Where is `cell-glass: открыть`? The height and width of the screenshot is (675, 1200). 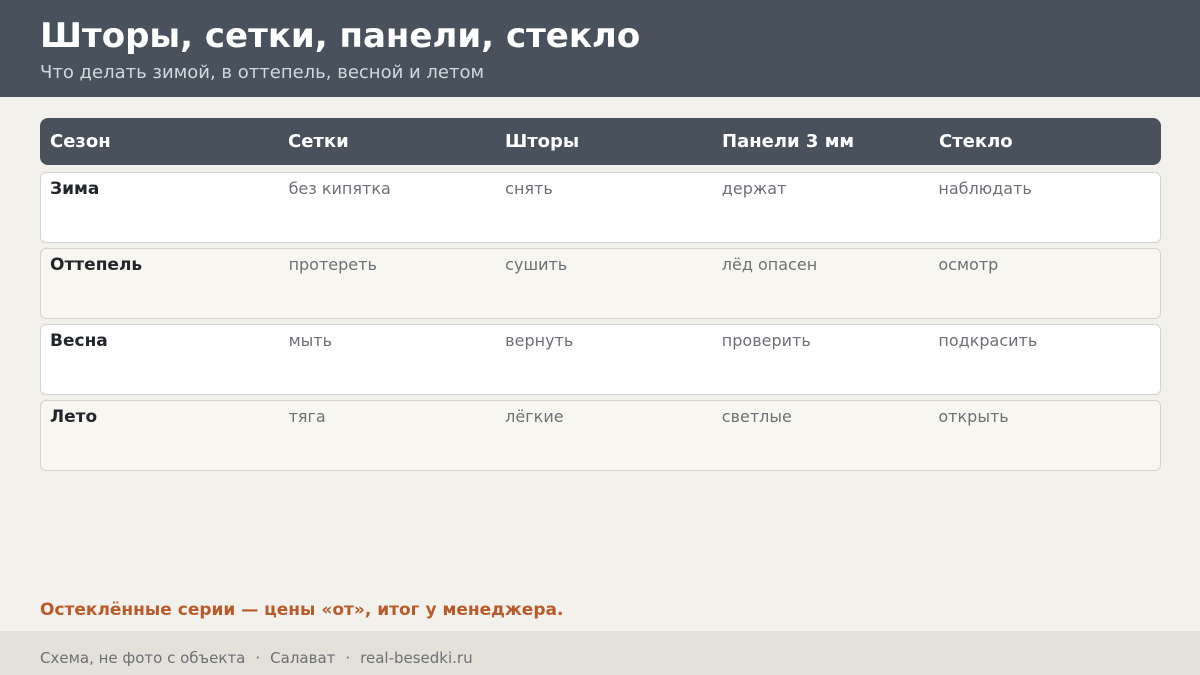
cell-glass: открыть is located at coordinates (973, 416).